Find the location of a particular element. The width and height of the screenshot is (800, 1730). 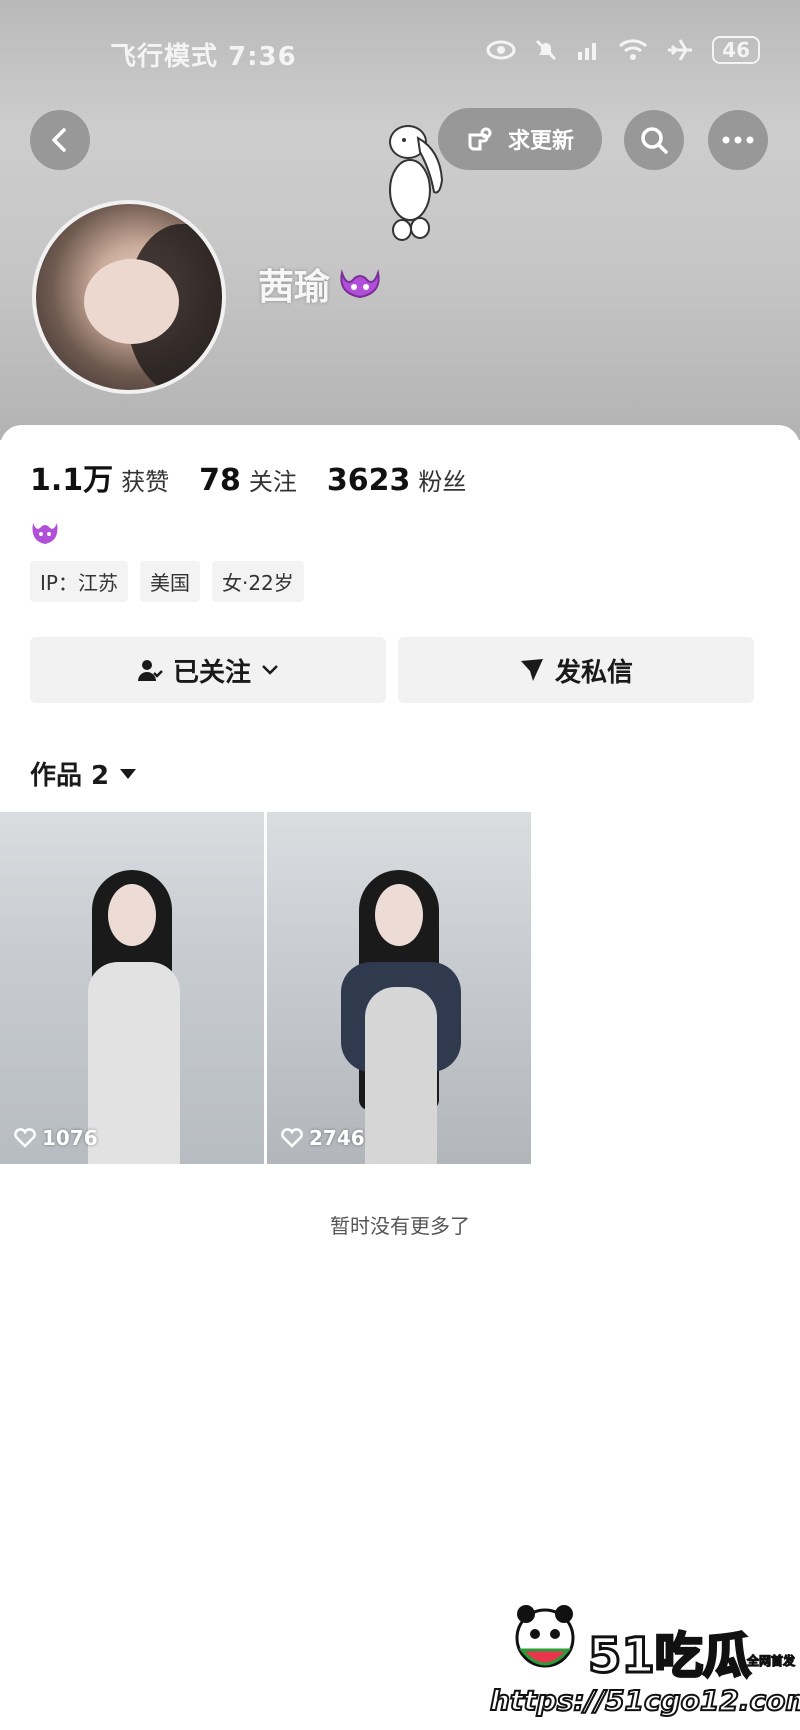

like-count: 1076 is located at coordinates (70, 1138).